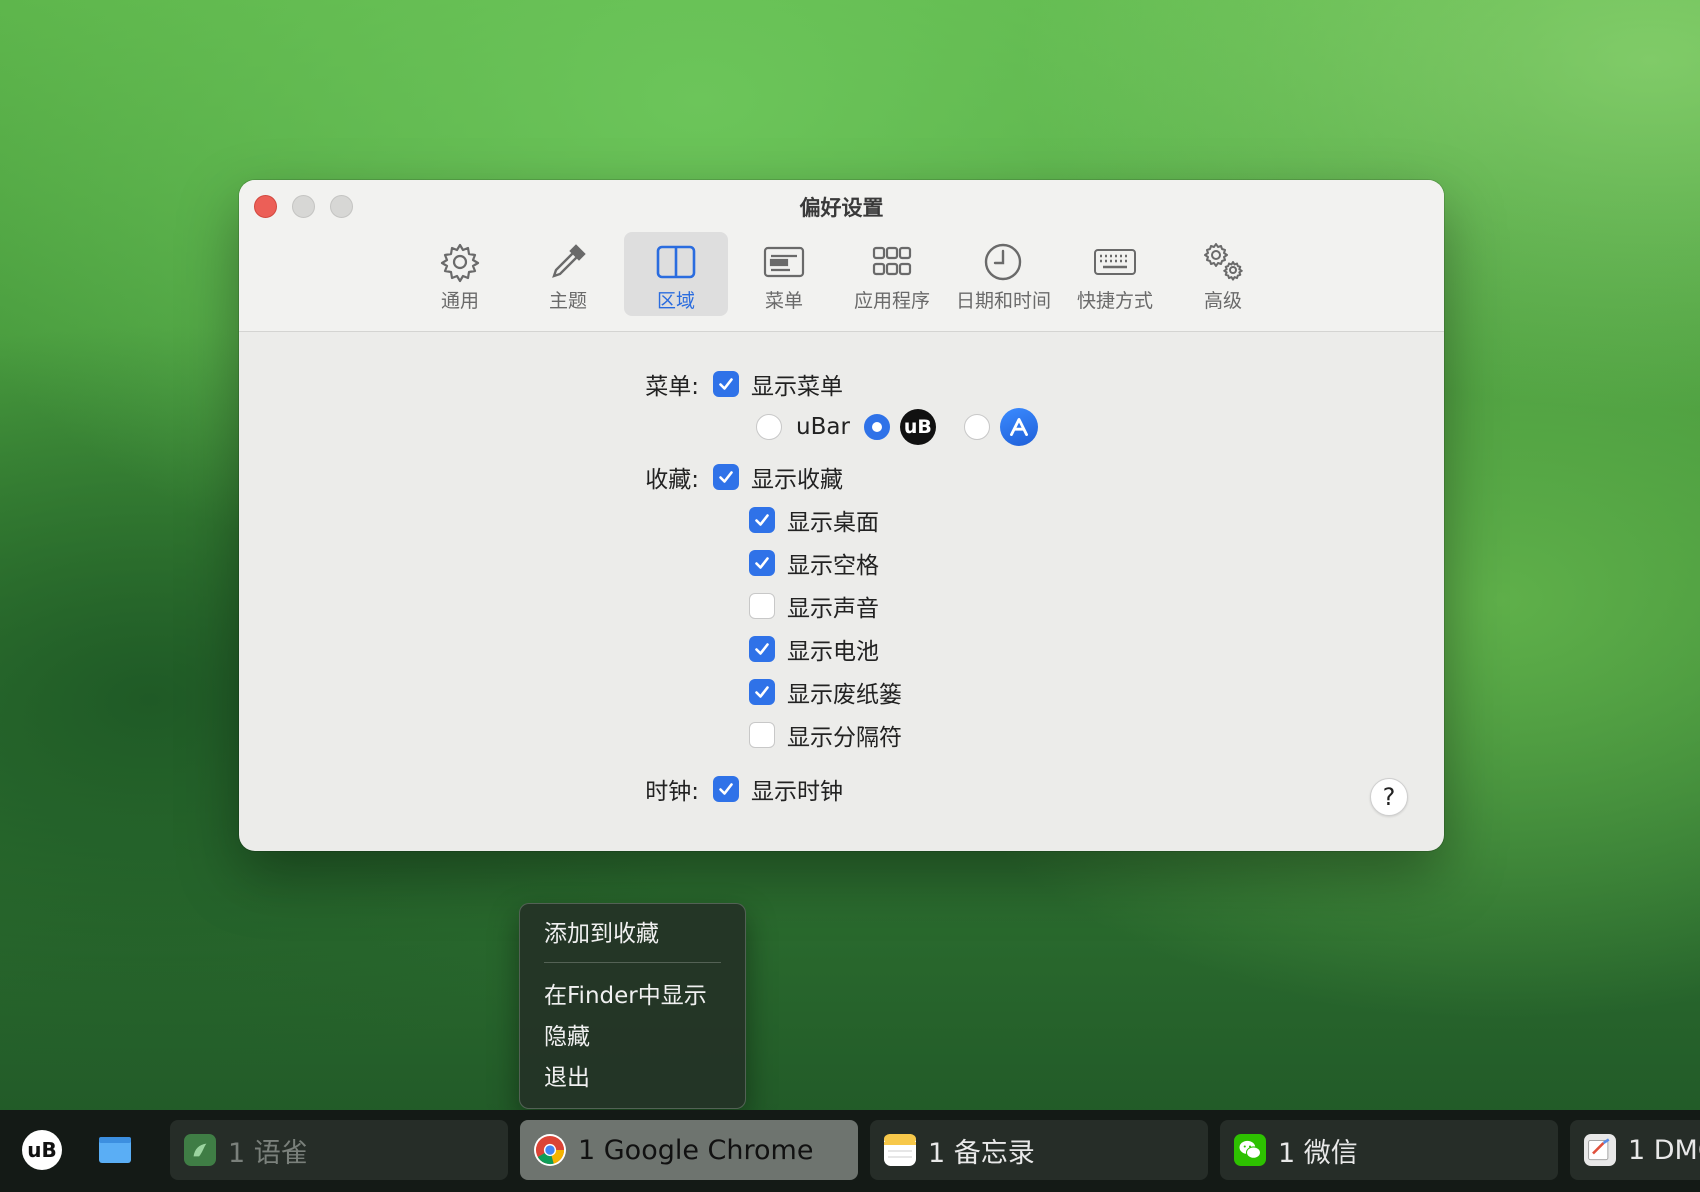 This screenshot has height=1192, width=1700. Describe the element at coordinates (976, 427) in the screenshot. I see `app-style-radio` at that location.